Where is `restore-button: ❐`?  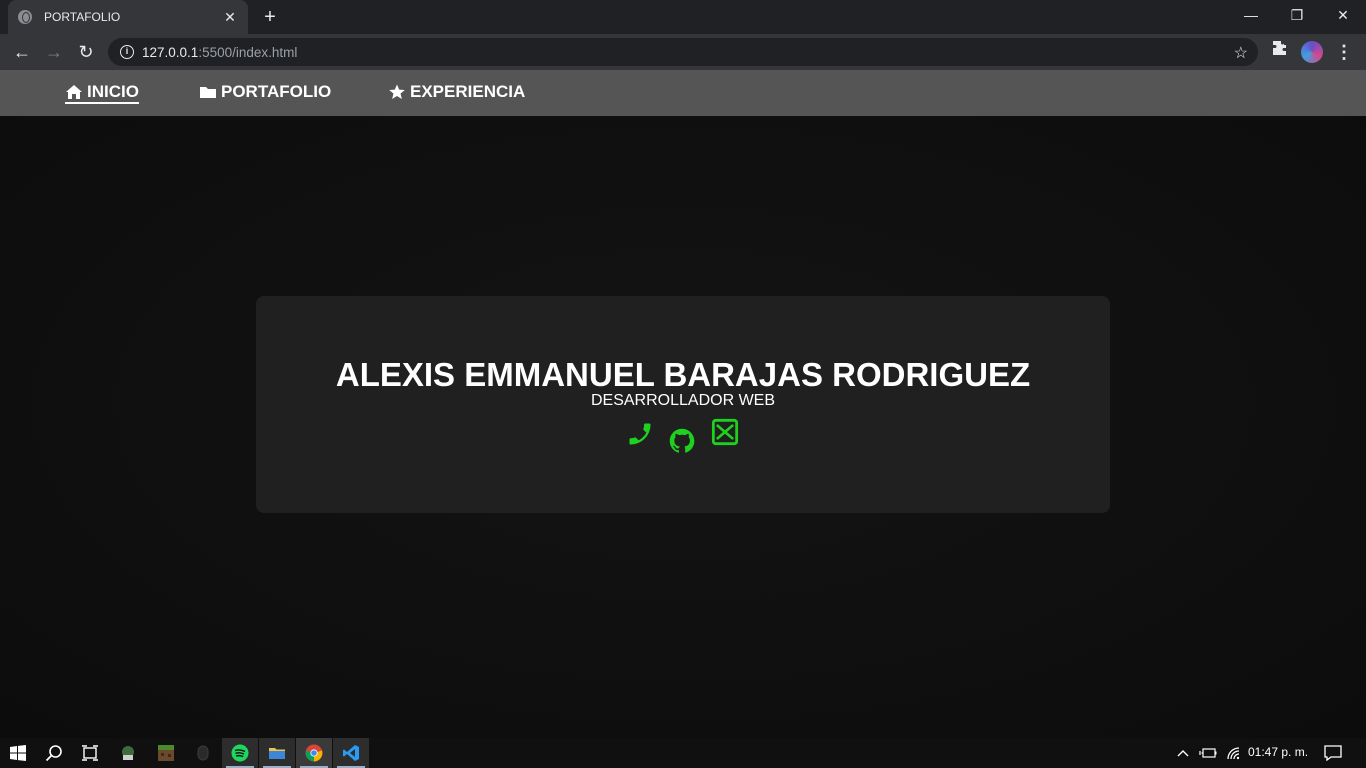
restore-button: ❐ is located at coordinates (1297, 15).